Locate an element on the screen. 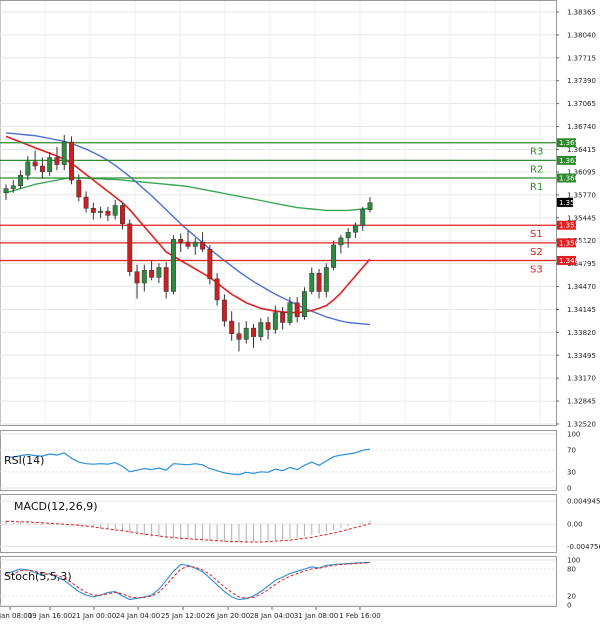 This screenshot has height=624, width=600. level-tag-r1: 1.36010 is located at coordinates (573, 178).